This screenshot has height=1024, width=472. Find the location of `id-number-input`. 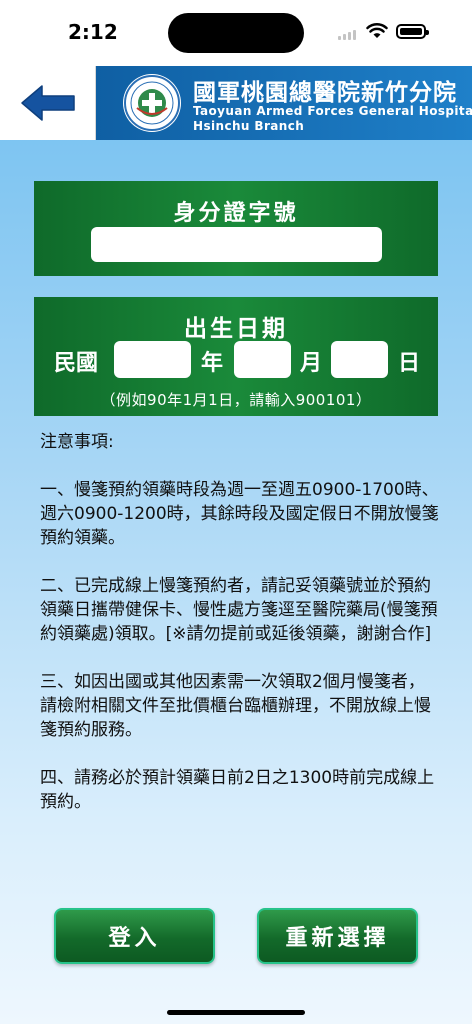

id-number-input is located at coordinates (236, 244).